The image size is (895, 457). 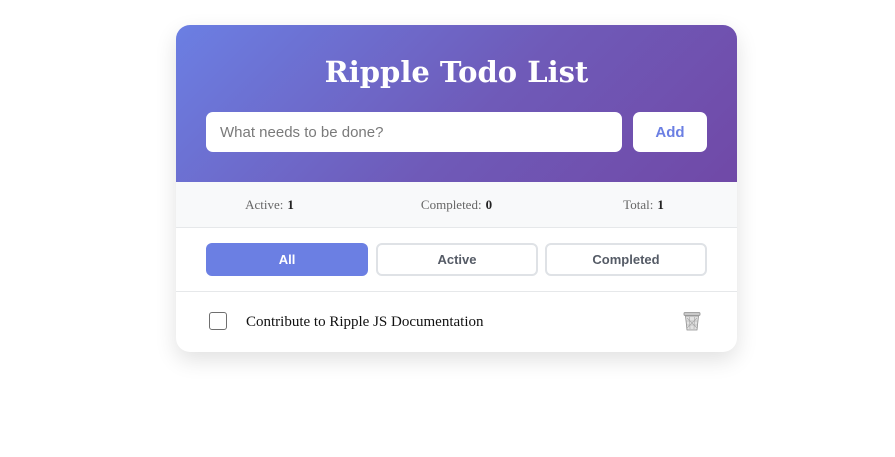 I want to click on filter-active-button: Active, so click(x=457, y=259).